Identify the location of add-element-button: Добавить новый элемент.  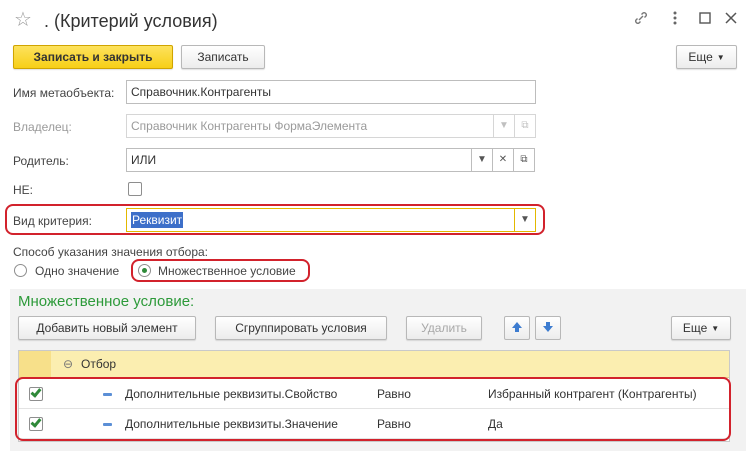
(107, 328).